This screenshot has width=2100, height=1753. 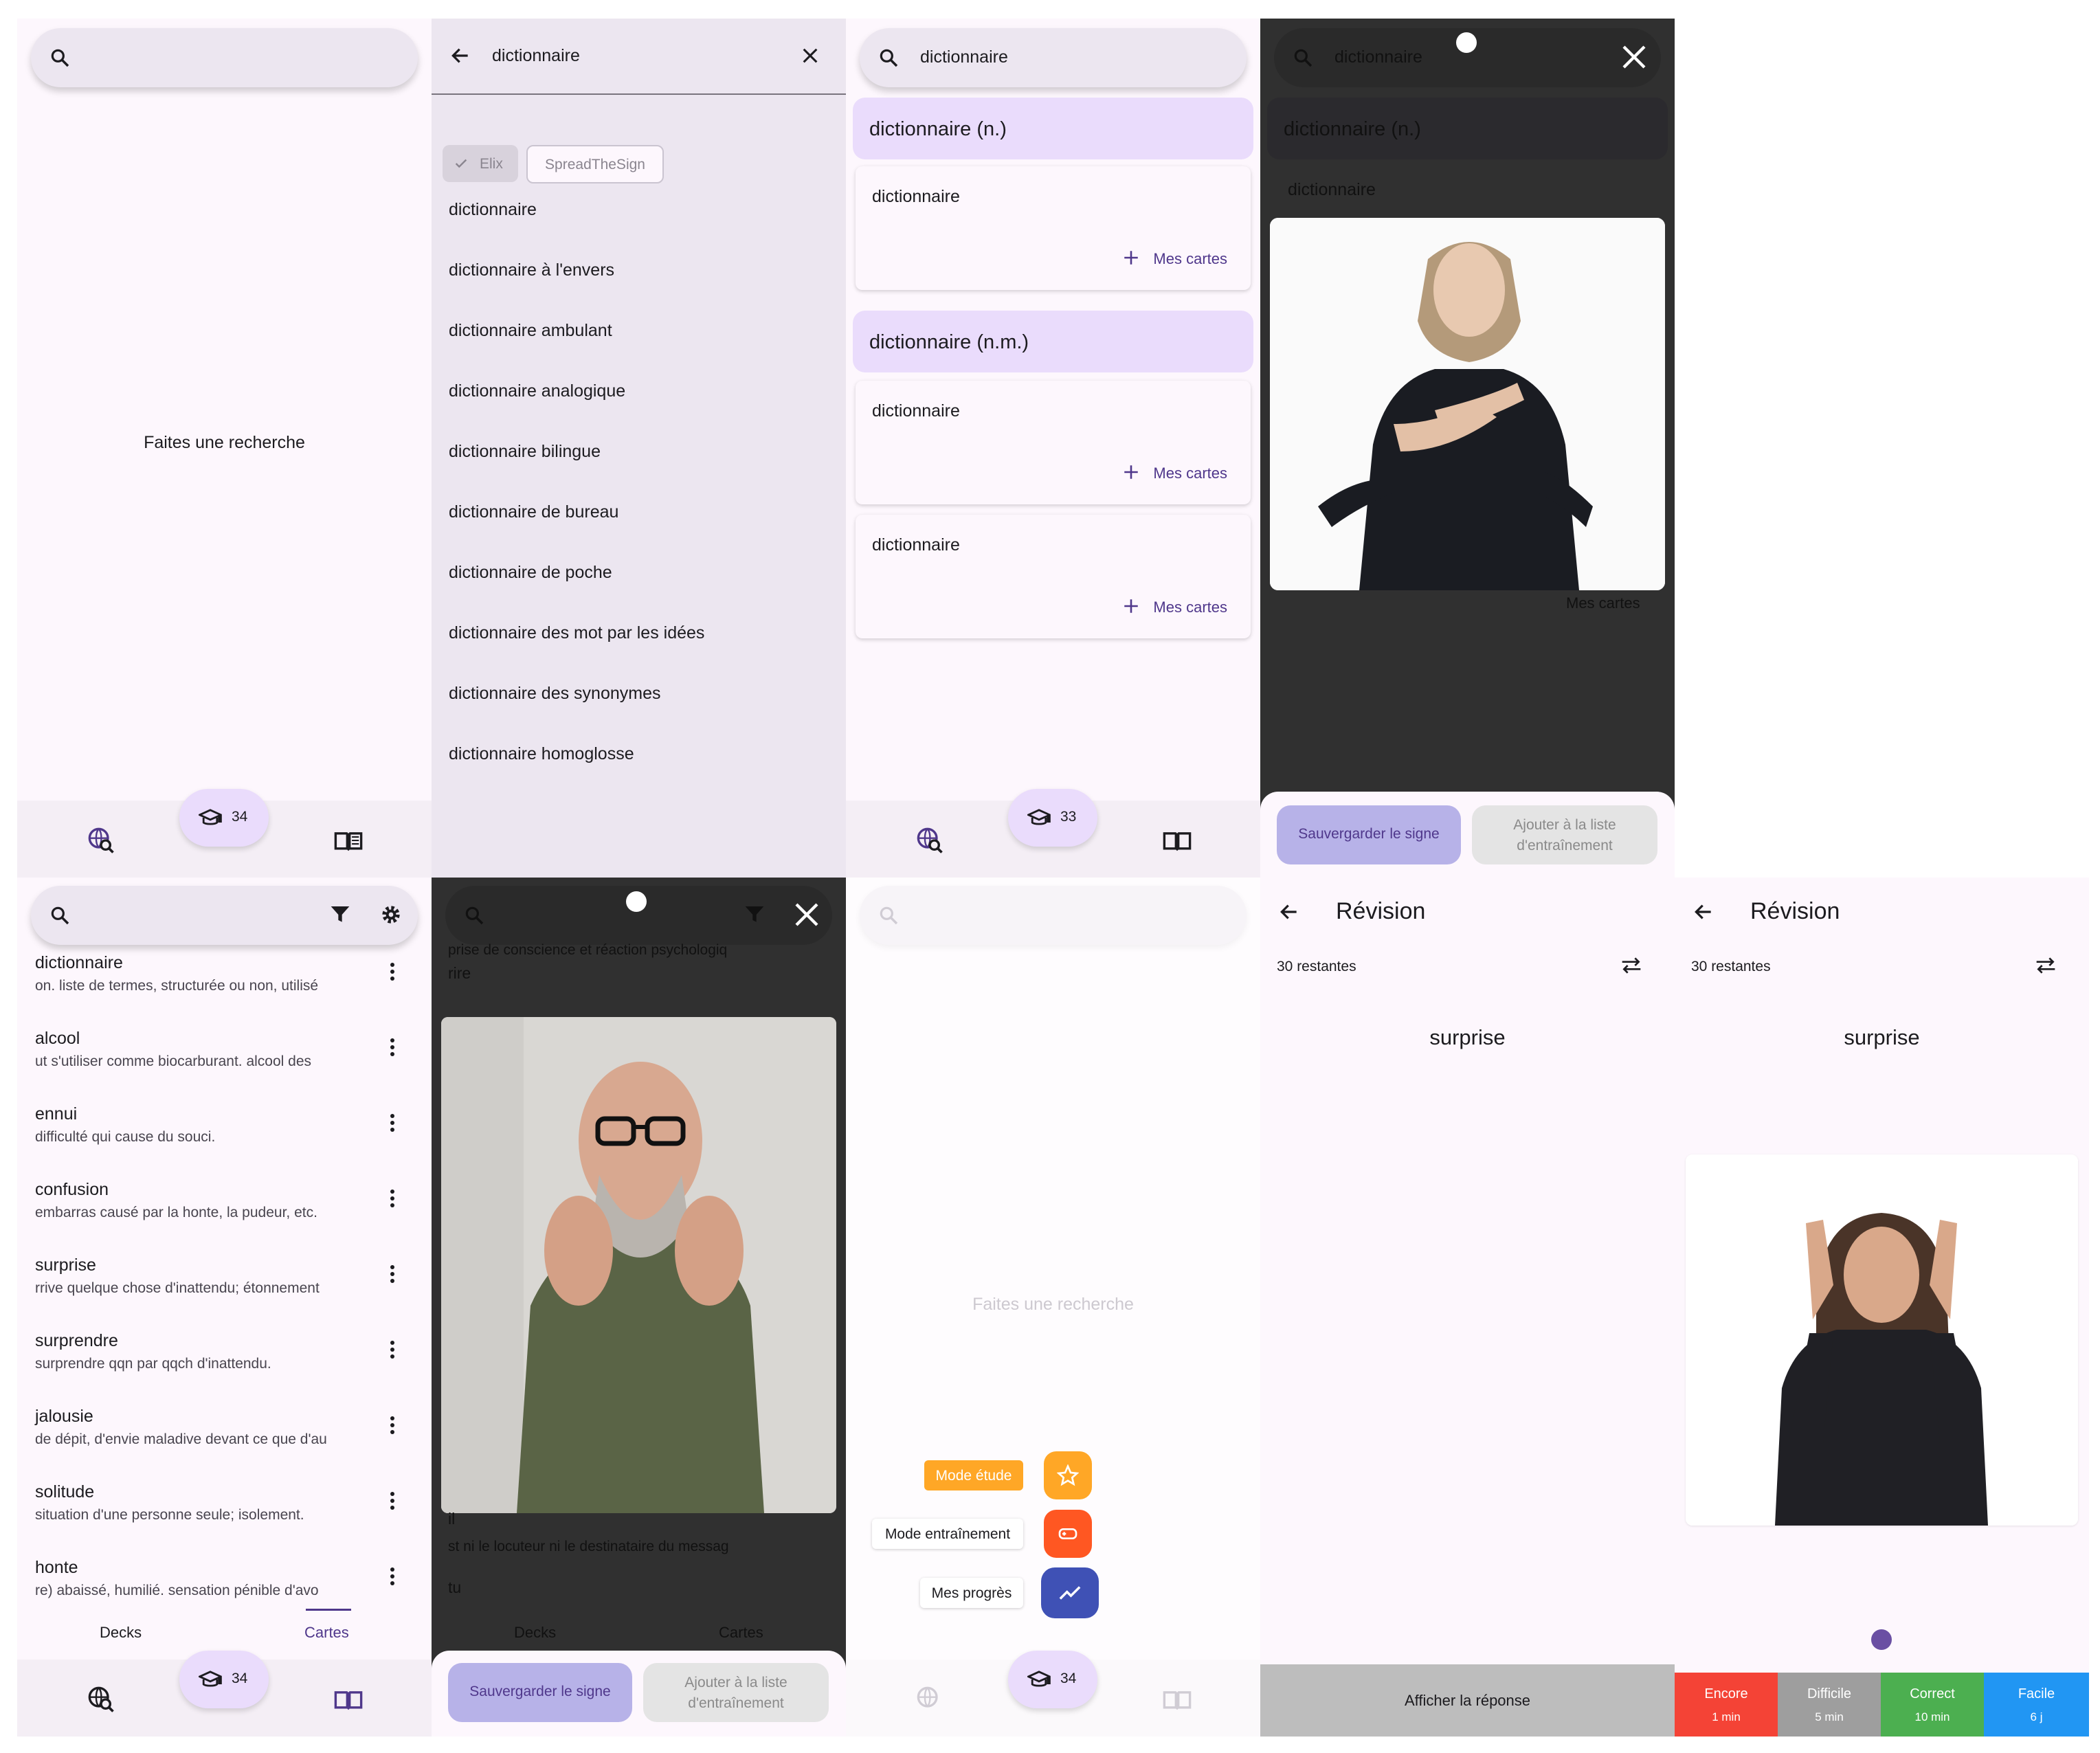 What do you see at coordinates (595, 164) in the screenshot?
I see `chip-spreadthesign: SpreadTheSign` at bounding box center [595, 164].